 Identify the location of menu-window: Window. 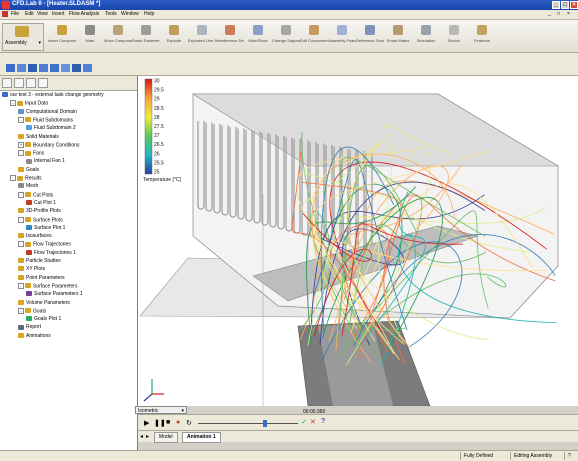
(130, 14).